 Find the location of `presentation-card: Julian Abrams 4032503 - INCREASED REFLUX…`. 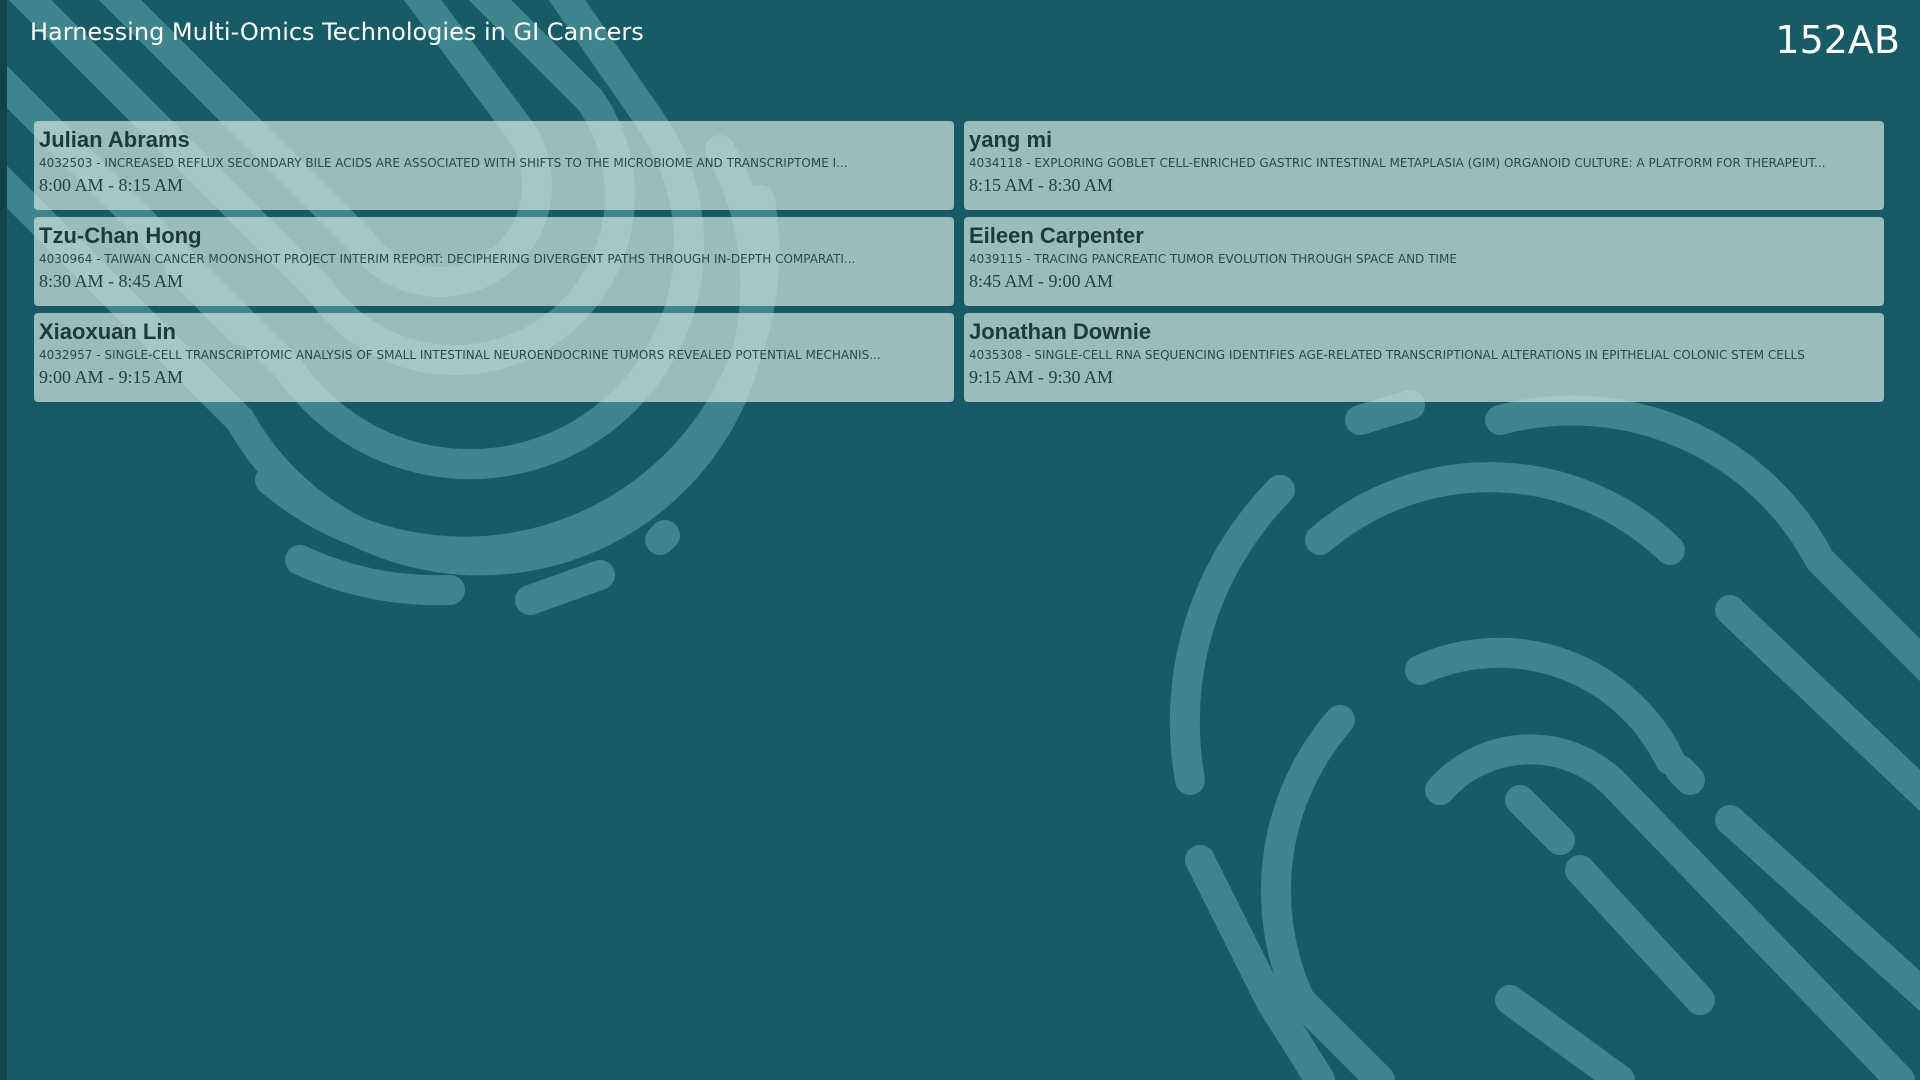

presentation-card: Julian Abrams 4032503 - INCREASED REFLUX… is located at coordinates (494, 165).